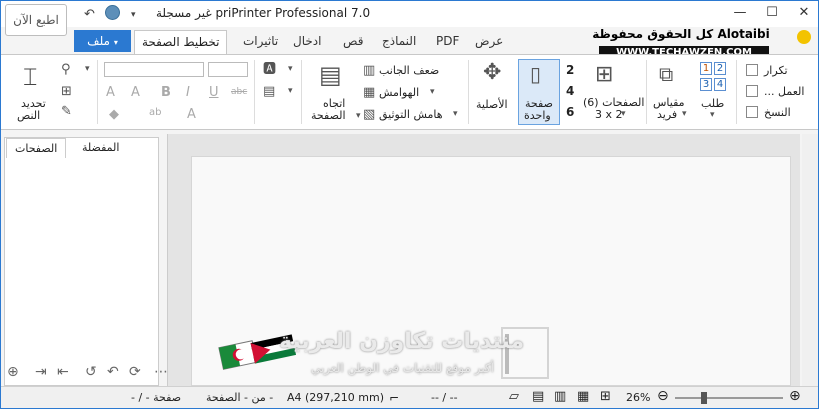 Image resolution: width=819 pixels, height=409 pixels. Describe the element at coordinates (328, 115) in the screenshot. I see `orientation-label-2: الصفحة` at that location.